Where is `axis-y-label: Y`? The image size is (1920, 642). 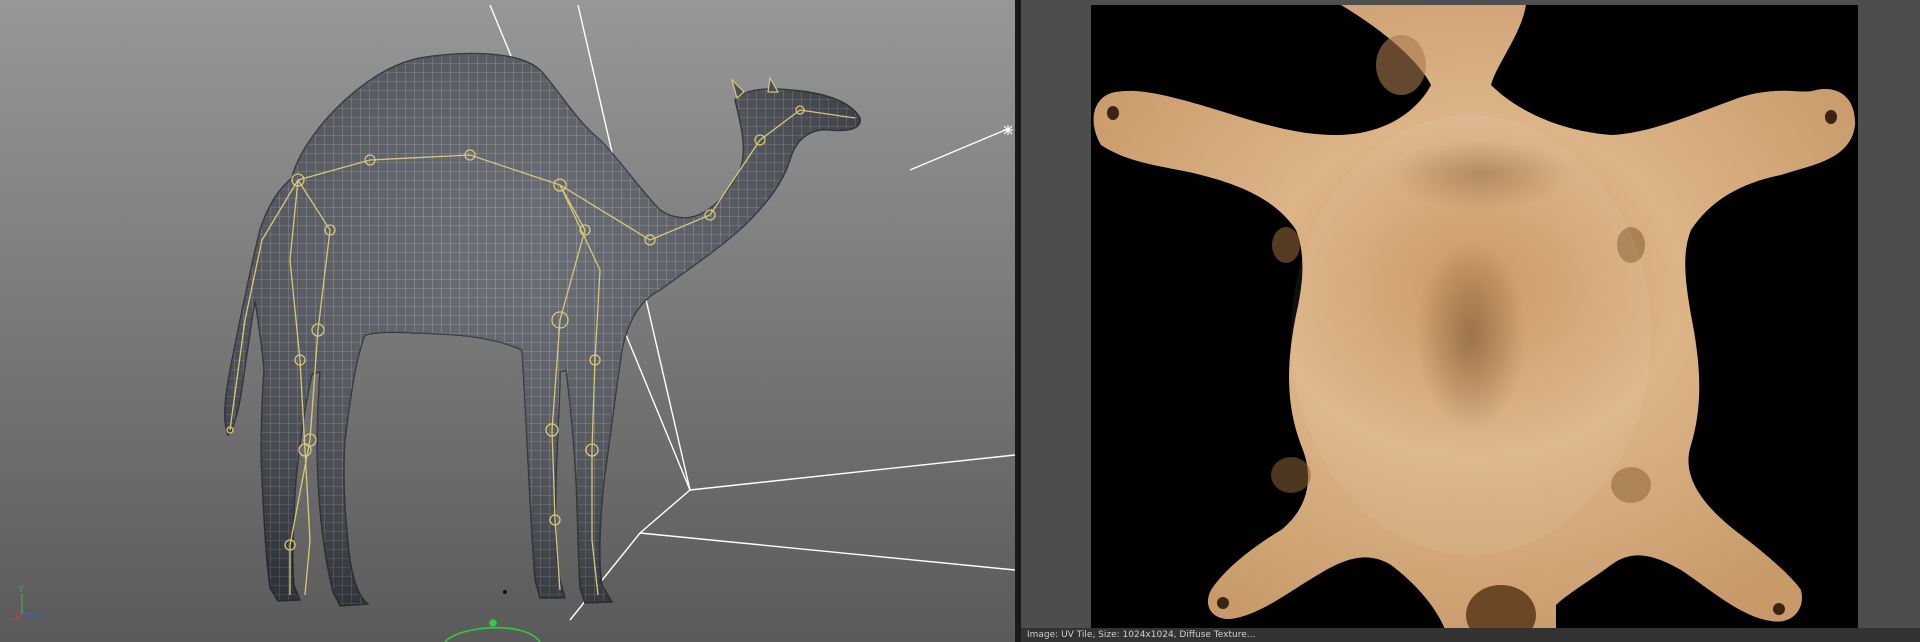 axis-y-label: Y is located at coordinates (21, 589).